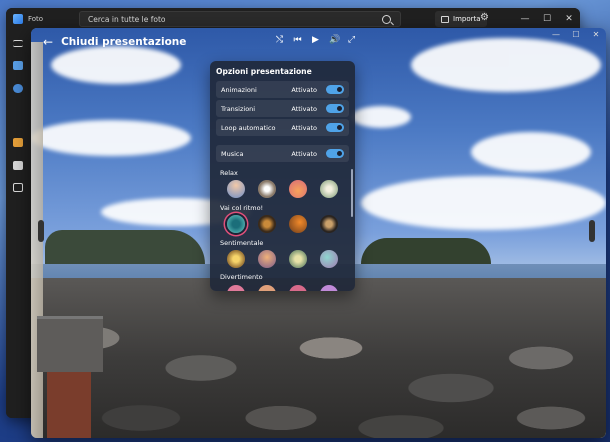  What do you see at coordinates (386, 19) in the screenshot?
I see `search-icon` at bounding box center [386, 19].